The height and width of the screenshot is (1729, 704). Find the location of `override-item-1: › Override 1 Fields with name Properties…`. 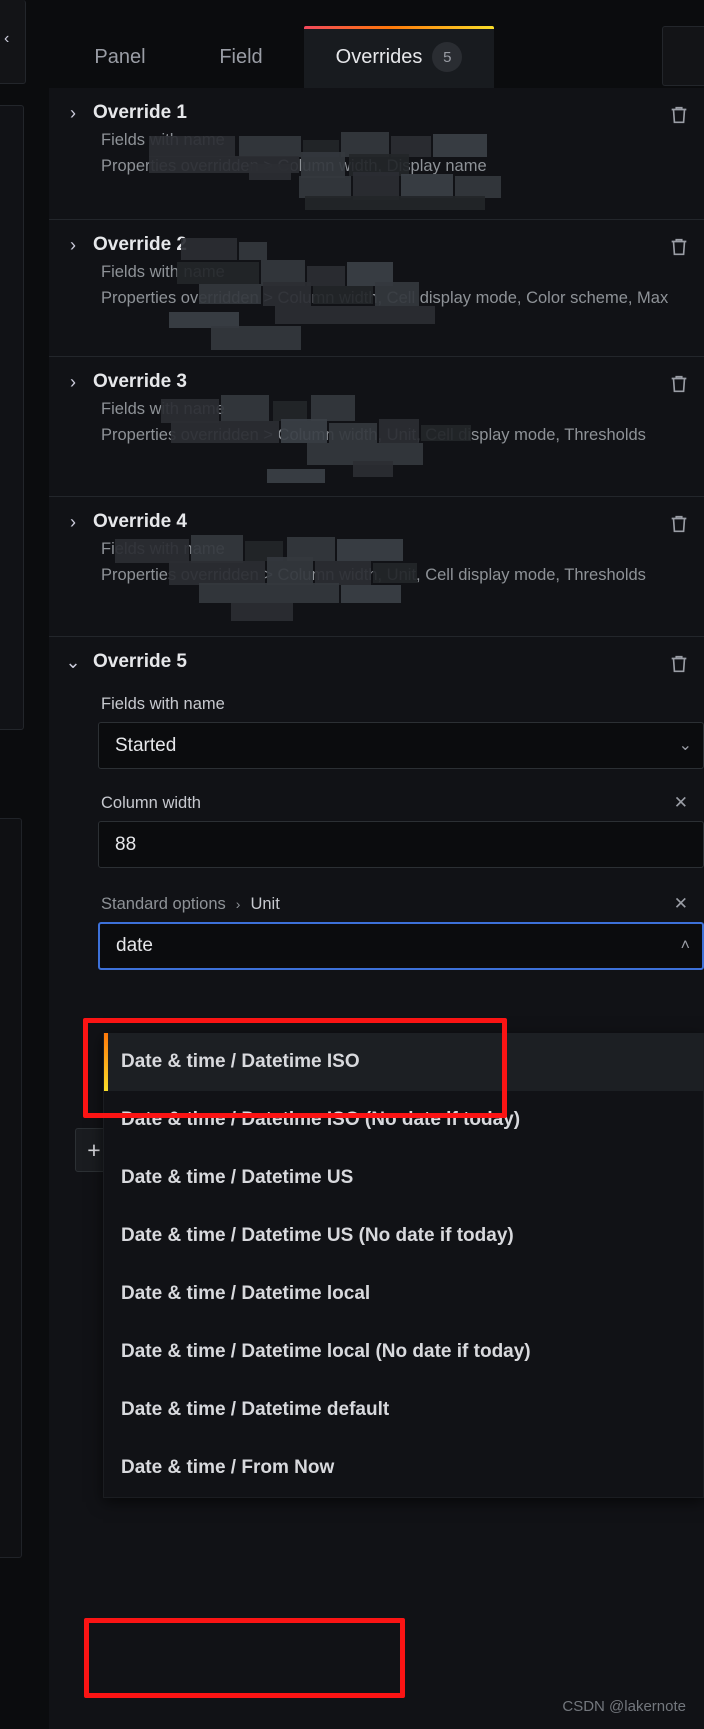

override-item-1: › Override 1 Fields with name Properties… is located at coordinates (376, 154).